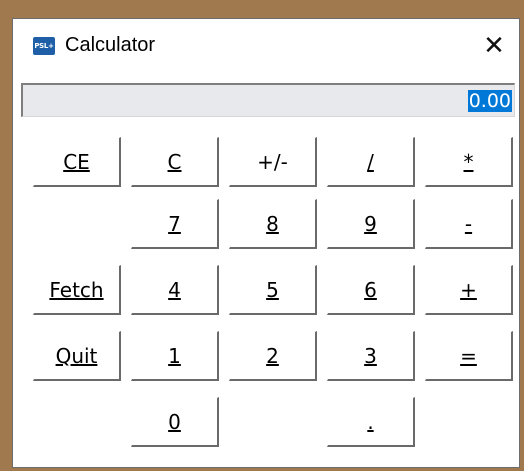  What do you see at coordinates (77, 290) in the screenshot?
I see `fetch-button: Fetch` at bounding box center [77, 290].